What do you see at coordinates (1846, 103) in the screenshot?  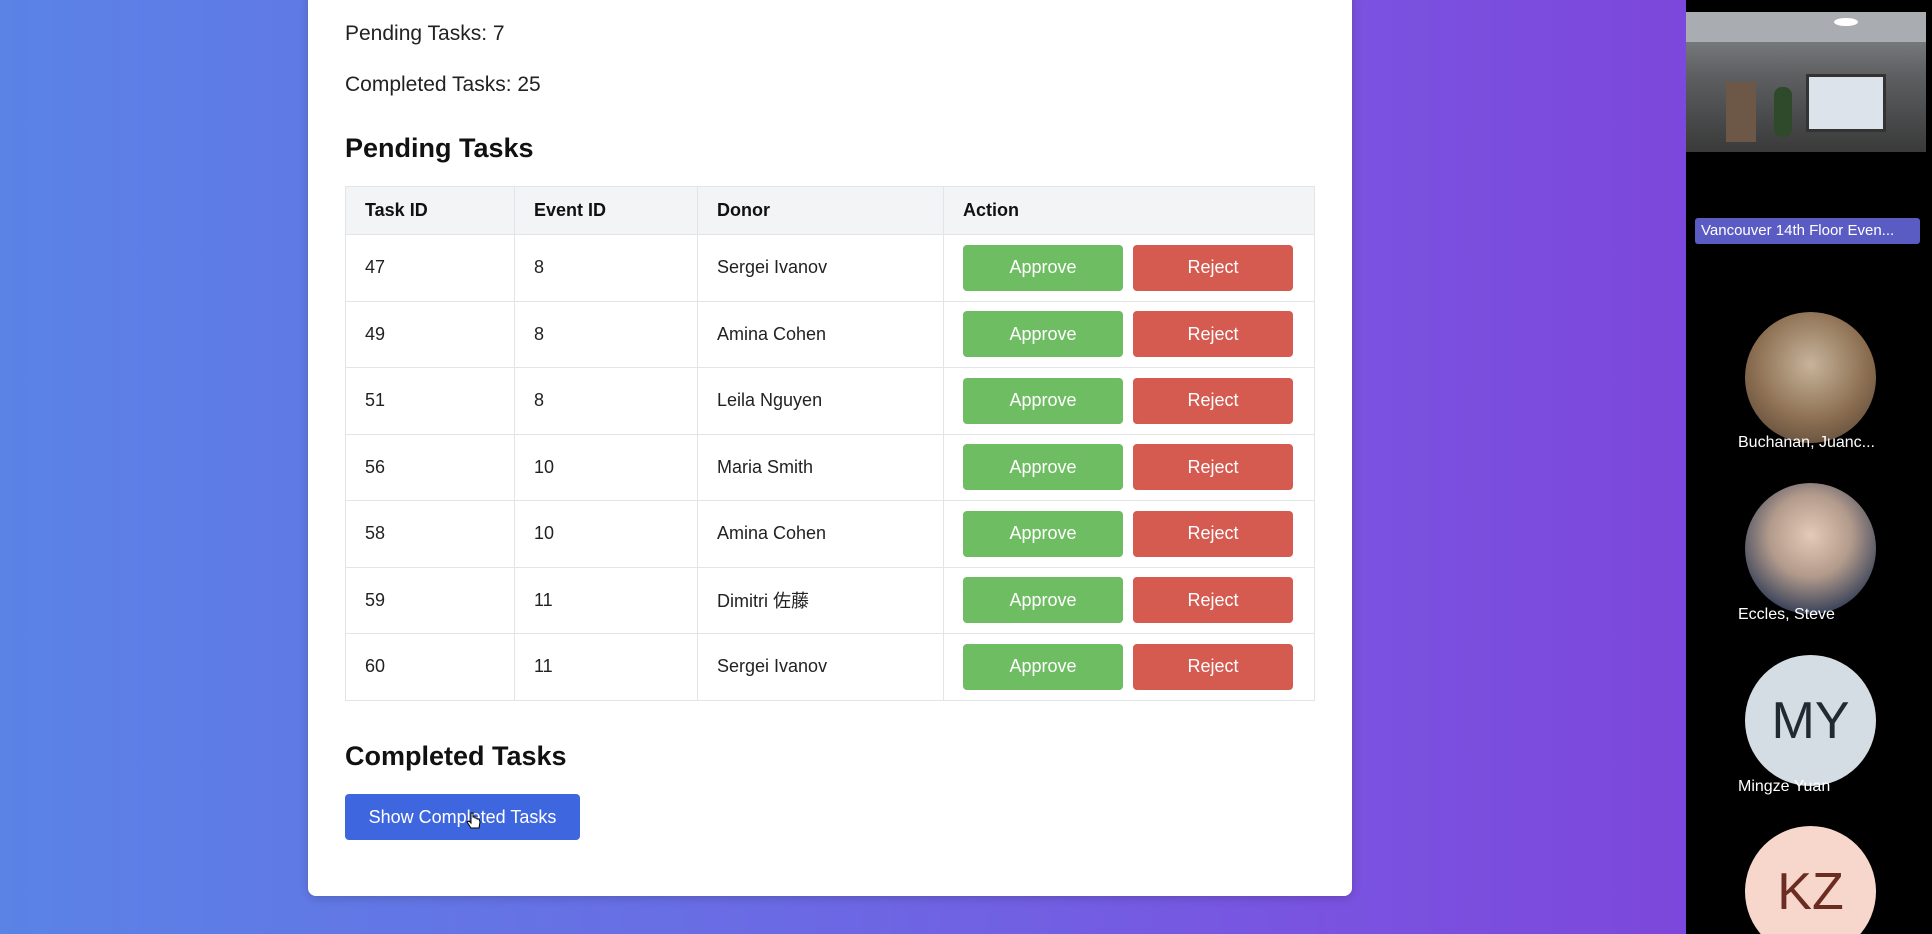 I see `video-projector-screen` at bounding box center [1846, 103].